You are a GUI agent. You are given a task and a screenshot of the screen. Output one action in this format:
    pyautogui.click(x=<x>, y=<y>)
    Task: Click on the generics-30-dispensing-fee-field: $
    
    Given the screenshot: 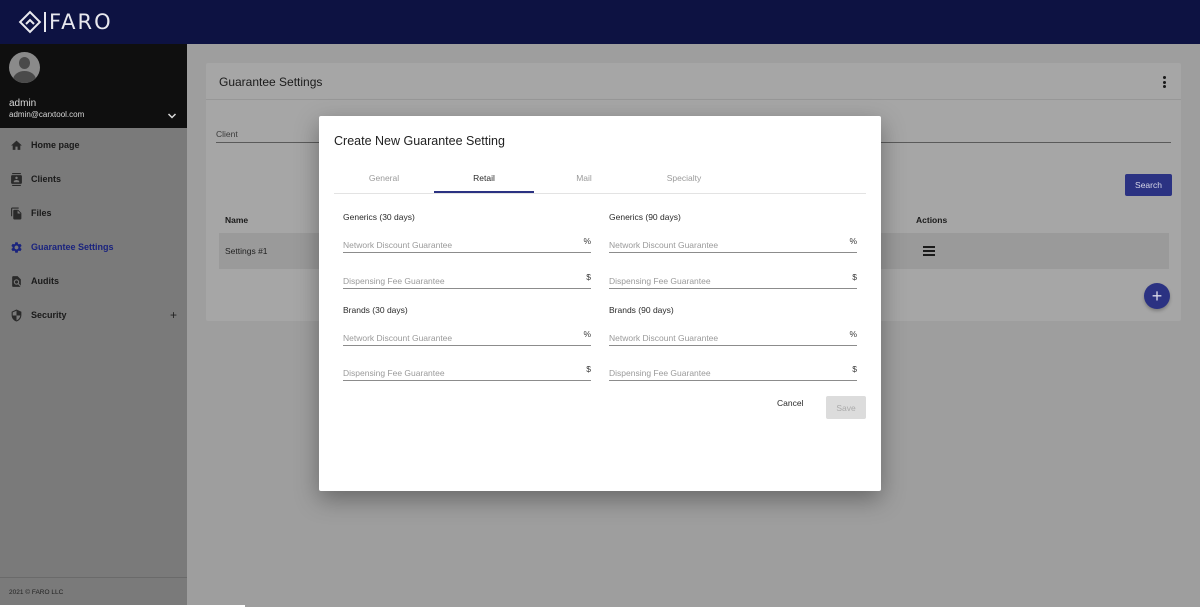 What is the action you would take?
    pyautogui.click(x=467, y=280)
    